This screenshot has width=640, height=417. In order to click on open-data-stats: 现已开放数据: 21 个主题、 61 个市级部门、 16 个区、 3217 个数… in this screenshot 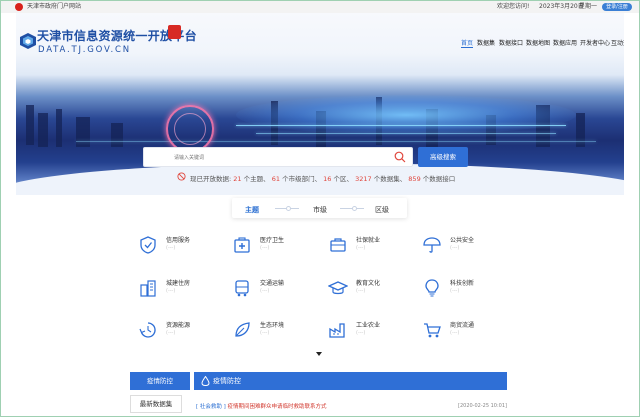, I will do `click(323, 179)`.